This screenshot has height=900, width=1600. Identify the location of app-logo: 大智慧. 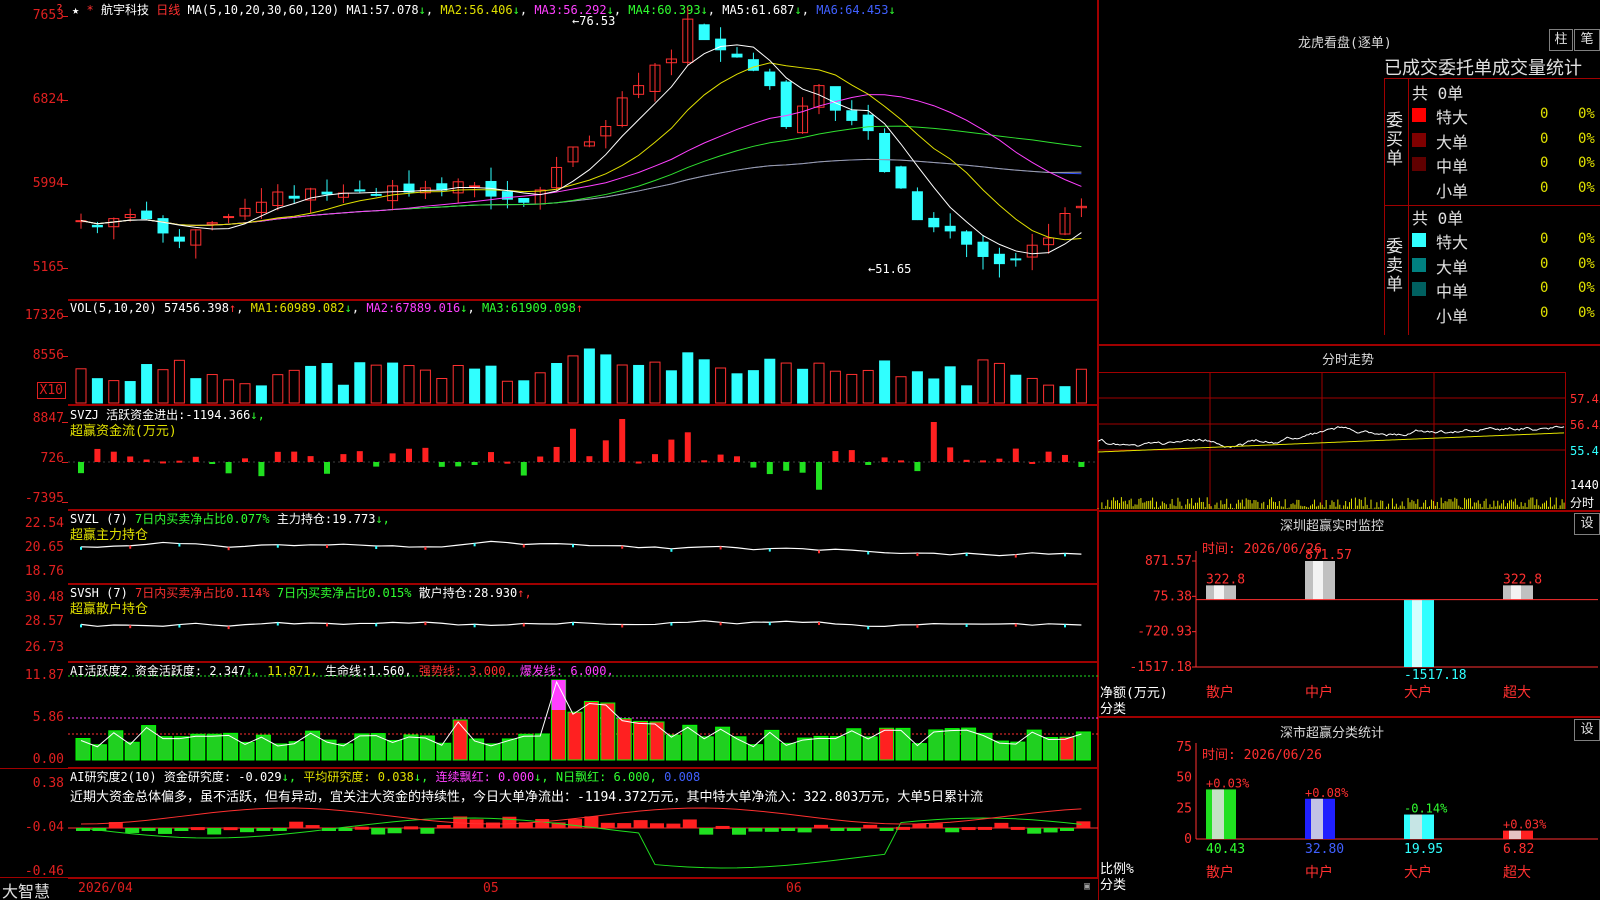
(26, 889).